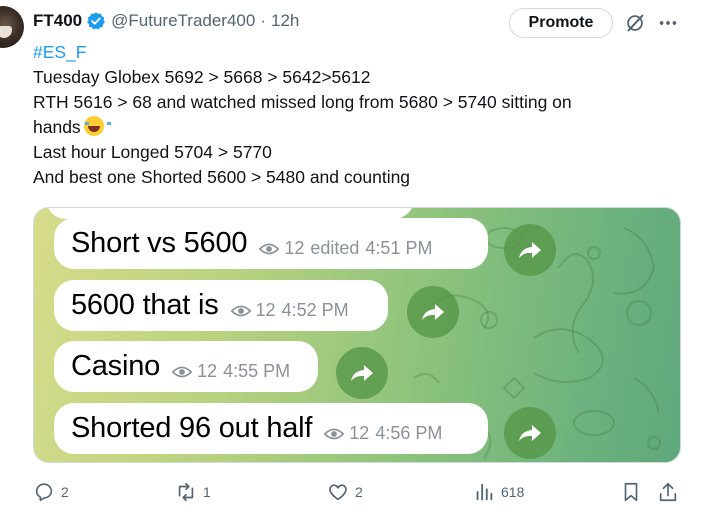  I want to click on view-count: 618, so click(513, 492).